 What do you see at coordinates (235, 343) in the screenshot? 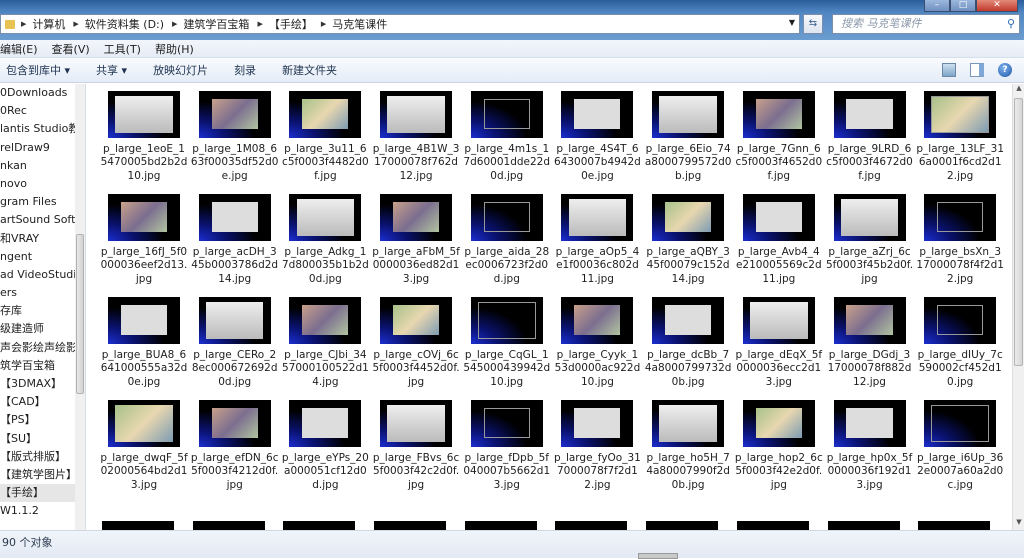
I see `file-item: p_large_CERo_28ec000672692d0d.jpg` at bounding box center [235, 343].